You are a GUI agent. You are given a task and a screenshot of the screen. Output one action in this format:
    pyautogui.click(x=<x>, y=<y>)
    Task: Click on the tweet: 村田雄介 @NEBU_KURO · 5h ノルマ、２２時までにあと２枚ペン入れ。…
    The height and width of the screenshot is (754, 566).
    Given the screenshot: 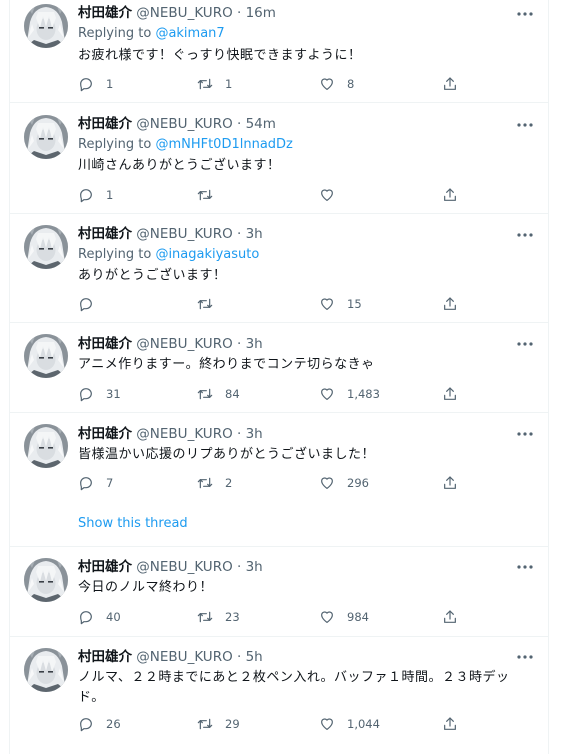 What is the action you would take?
    pyautogui.click(x=279, y=695)
    